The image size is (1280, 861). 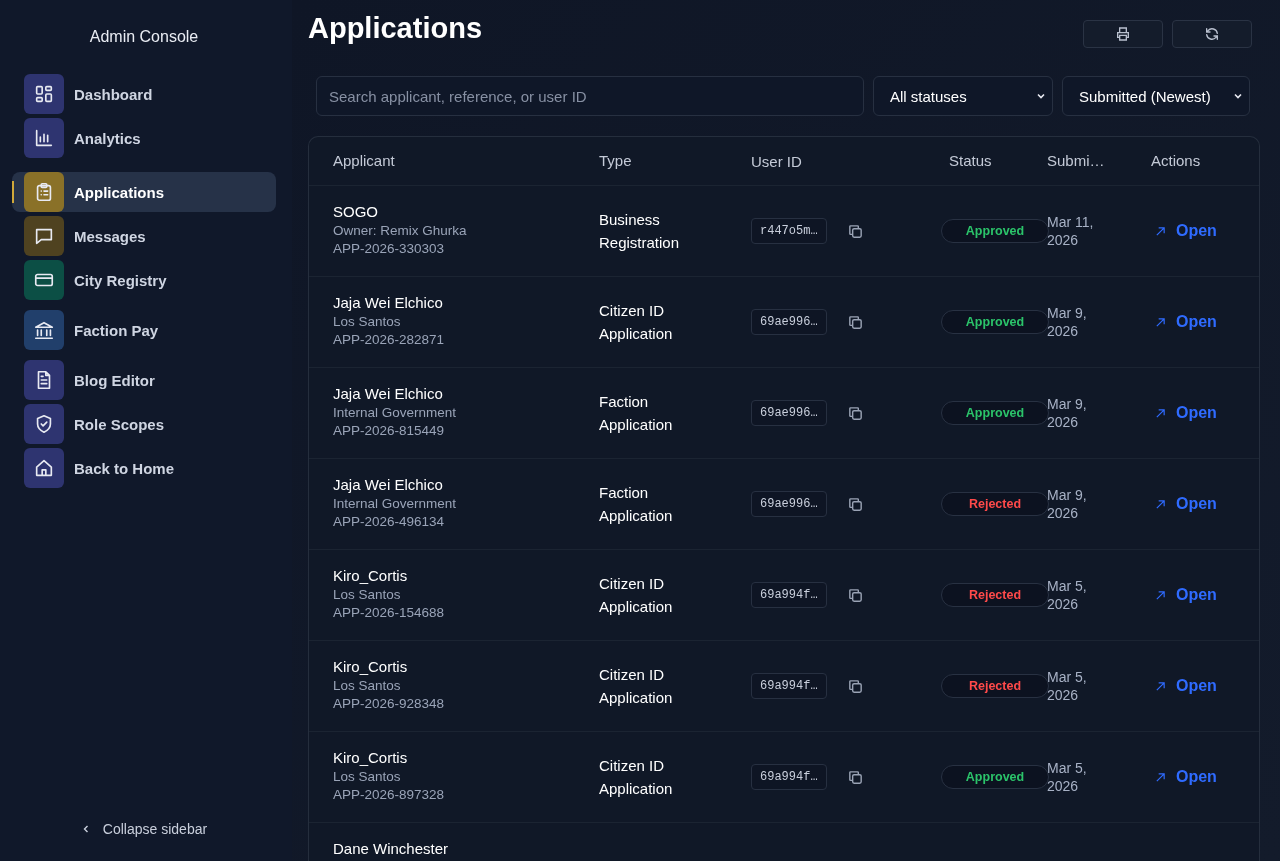 What do you see at coordinates (144, 330) in the screenshot?
I see `sidebar-item: Faction Pay` at bounding box center [144, 330].